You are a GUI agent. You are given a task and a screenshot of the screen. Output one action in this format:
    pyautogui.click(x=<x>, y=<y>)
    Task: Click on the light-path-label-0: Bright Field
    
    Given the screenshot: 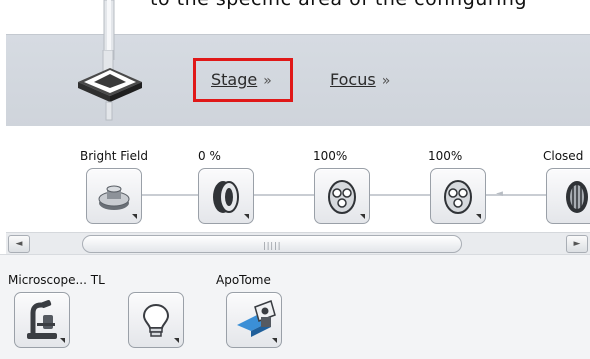 What is the action you would take?
    pyautogui.click(x=114, y=156)
    